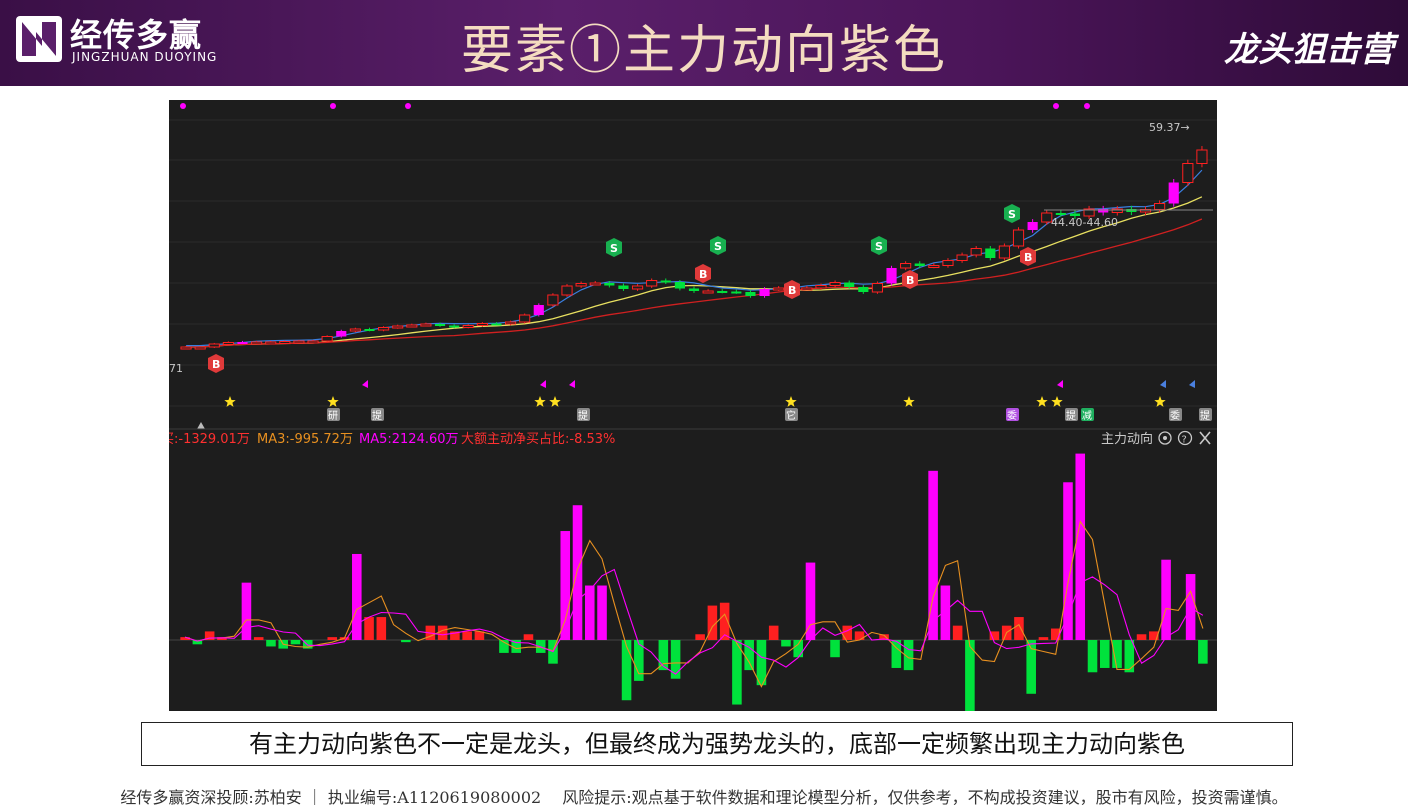 The height and width of the screenshot is (809, 1408). Describe the element at coordinates (377, 416) in the screenshot. I see `tag-label: 提` at that location.